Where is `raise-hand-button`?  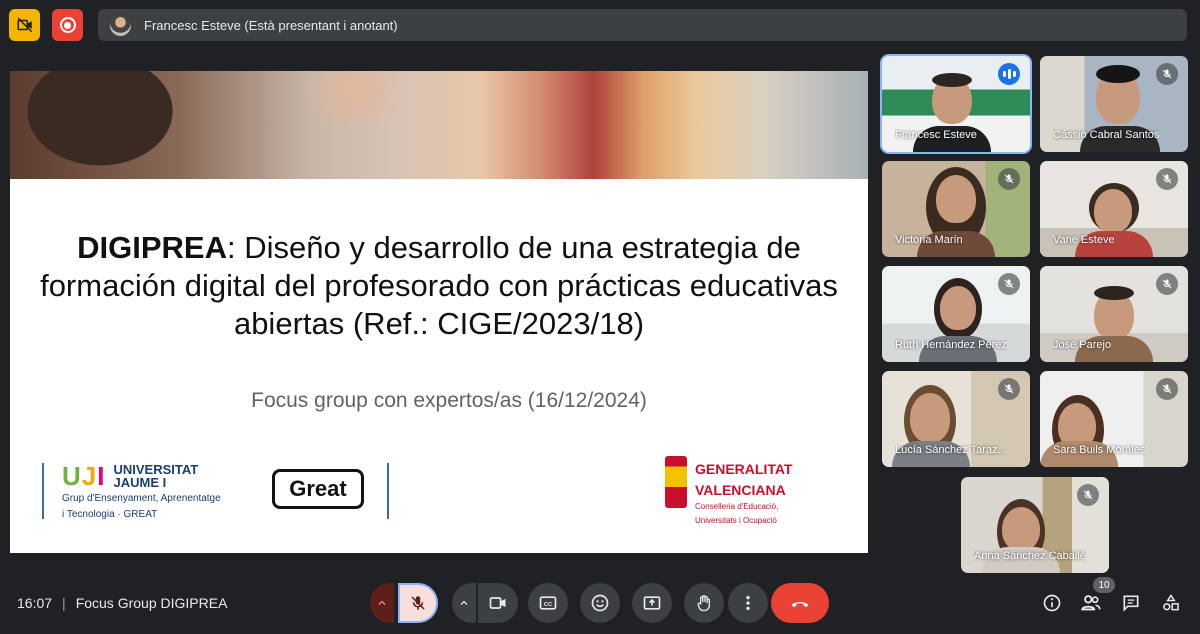 raise-hand-button is located at coordinates (704, 603).